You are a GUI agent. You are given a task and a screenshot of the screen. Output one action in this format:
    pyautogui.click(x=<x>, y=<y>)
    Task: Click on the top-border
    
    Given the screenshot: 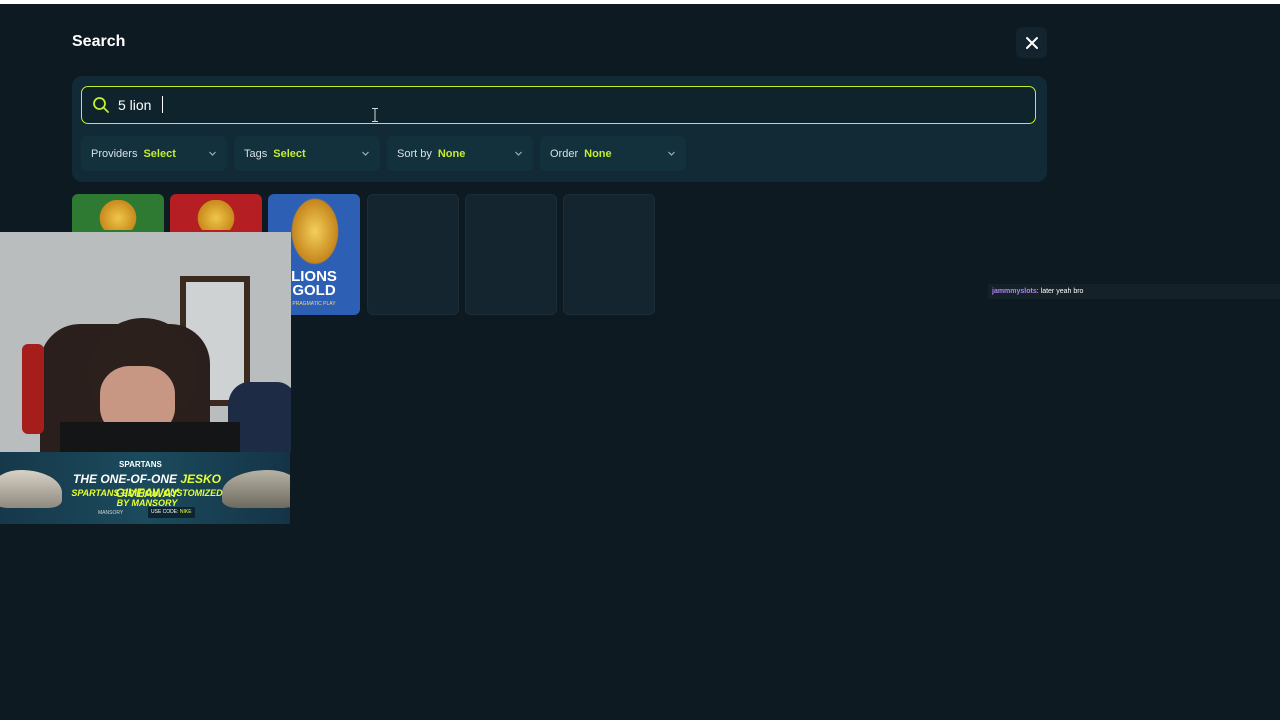 What is the action you would take?
    pyautogui.click(x=640, y=2)
    